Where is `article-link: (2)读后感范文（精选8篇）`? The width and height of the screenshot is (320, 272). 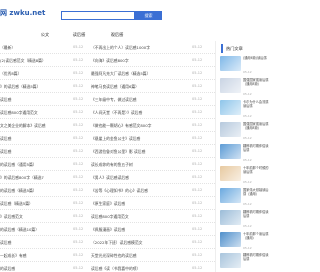
article-link: (2)读后感范文（精选8篇） is located at coordinates (34, 60).